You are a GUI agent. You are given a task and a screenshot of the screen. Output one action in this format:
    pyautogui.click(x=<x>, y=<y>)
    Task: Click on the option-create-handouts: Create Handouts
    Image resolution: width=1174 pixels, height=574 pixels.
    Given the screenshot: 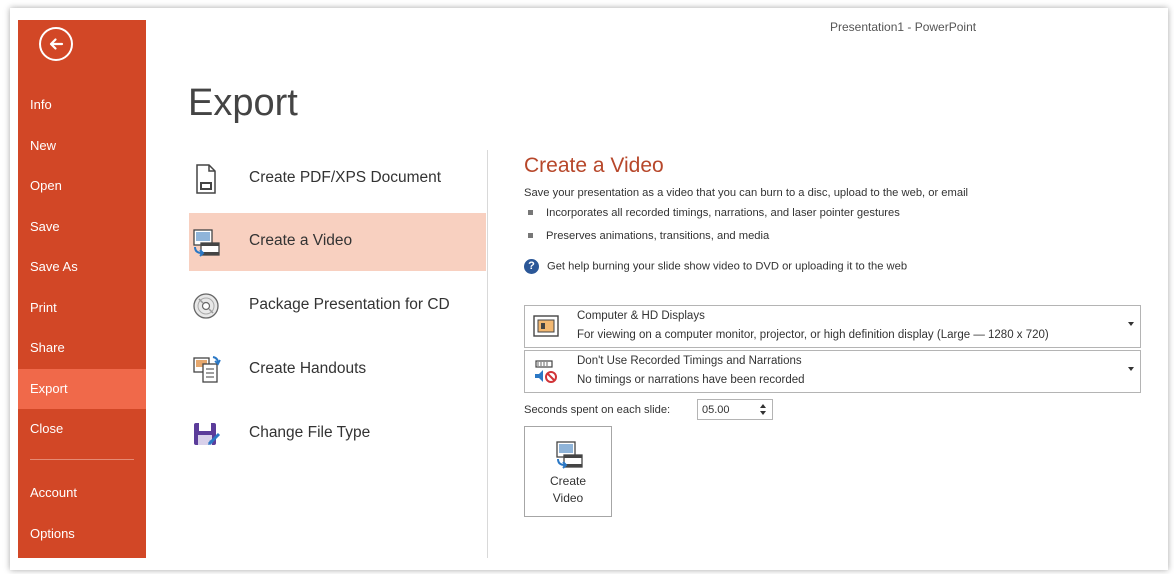 What is the action you would take?
    pyautogui.click(x=337, y=370)
    